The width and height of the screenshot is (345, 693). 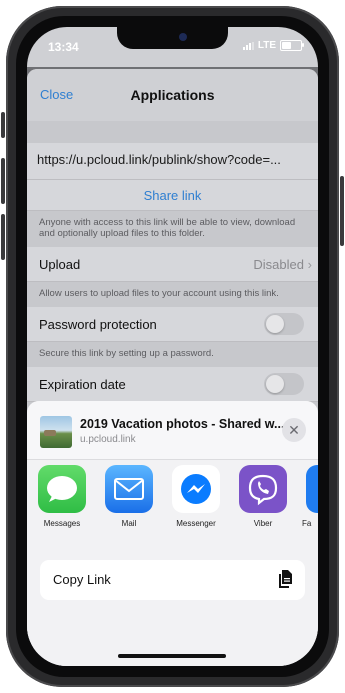 I want to click on share-sheet-subtitle: u.pcloud.link, so click(x=108, y=439).